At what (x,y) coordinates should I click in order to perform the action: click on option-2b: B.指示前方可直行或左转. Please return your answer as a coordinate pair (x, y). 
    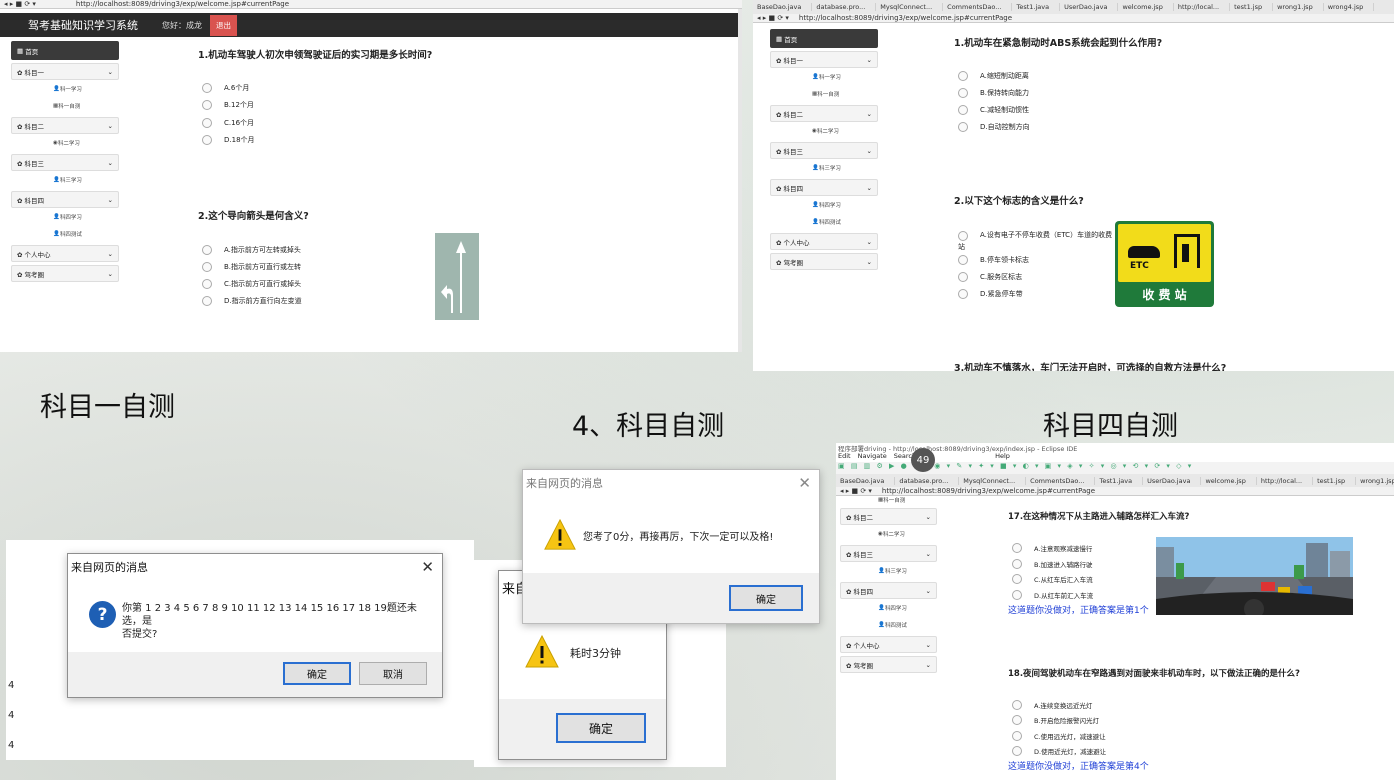
    Looking at the image, I should click on (251, 267).